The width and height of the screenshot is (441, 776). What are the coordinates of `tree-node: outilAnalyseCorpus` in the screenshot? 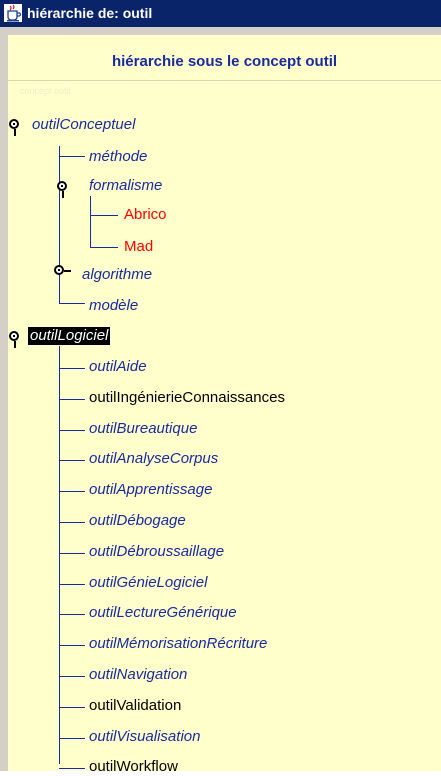 It's located at (153, 459).